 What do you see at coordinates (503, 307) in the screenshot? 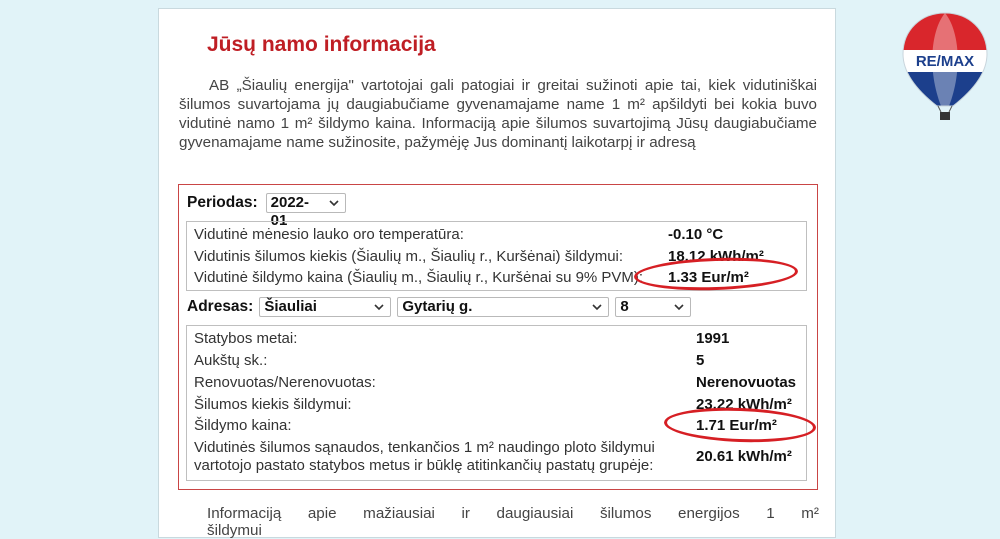
I see `street-select: Gytarių g.` at bounding box center [503, 307].